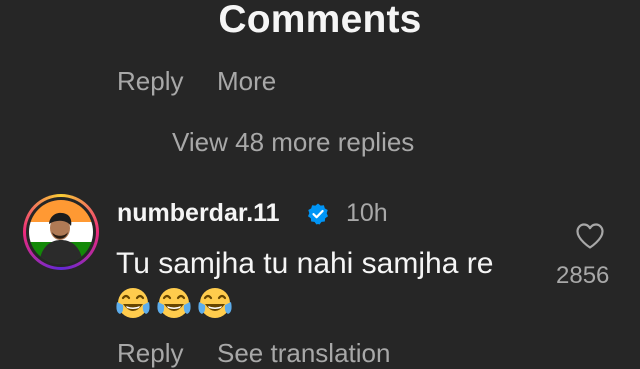 The height and width of the screenshot is (369, 640). I want to click on comment-username: numberdar.11, so click(198, 213).